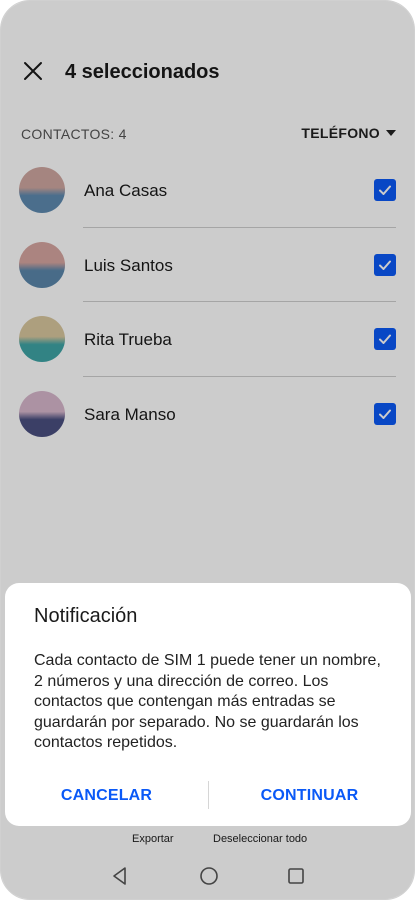 The height and width of the screenshot is (900, 415). What do you see at coordinates (86, 616) in the screenshot?
I see `dialog-title: Notificación` at bounding box center [86, 616].